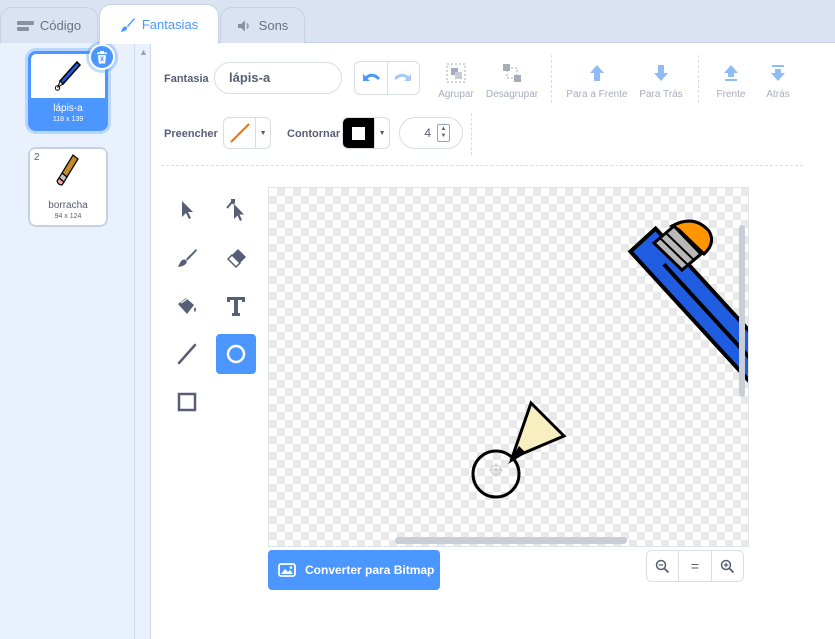 This screenshot has width=835, height=639. I want to click on costume-size: 94 x 124, so click(68, 216).